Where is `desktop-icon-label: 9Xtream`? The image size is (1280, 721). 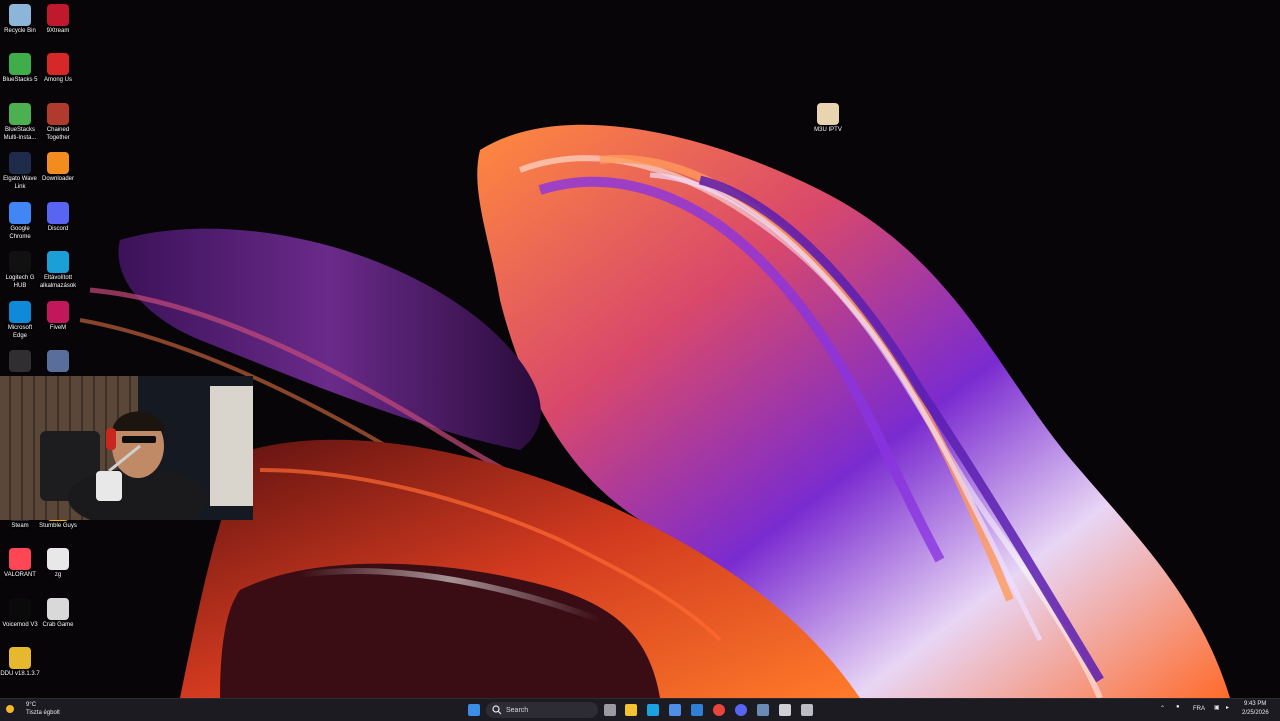 desktop-icon-label: 9Xtream is located at coordinates (58, 31).